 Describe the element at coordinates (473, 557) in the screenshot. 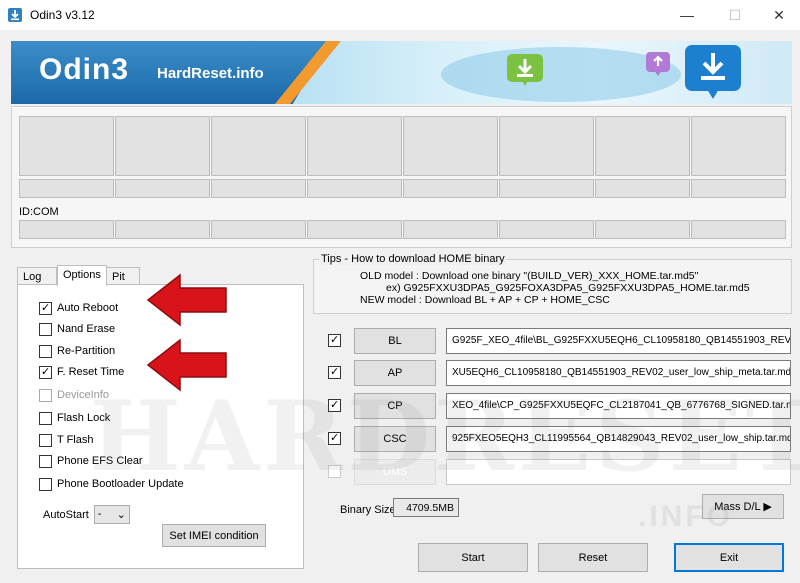

I see `start-button: Start` at that location.